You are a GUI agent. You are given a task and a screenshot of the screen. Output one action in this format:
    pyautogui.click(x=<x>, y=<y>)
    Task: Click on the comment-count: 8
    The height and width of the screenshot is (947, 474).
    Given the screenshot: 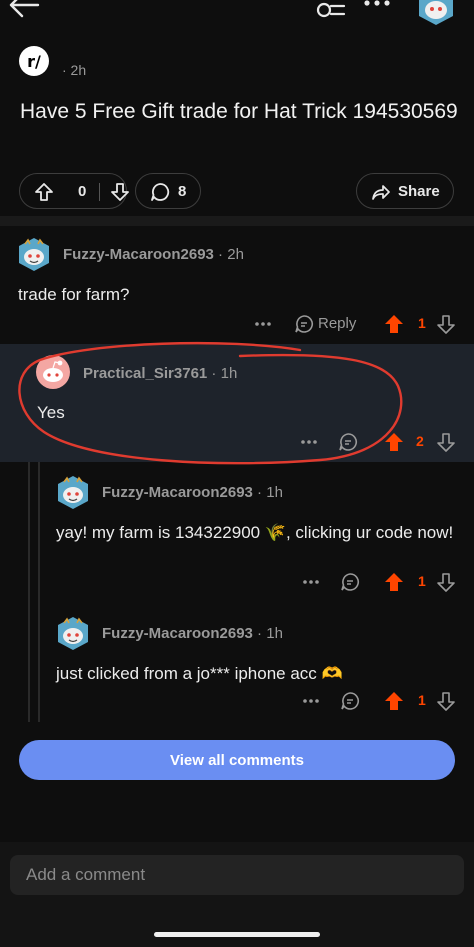 What is the action you would take?
    pyautogui.click(x=182, y=191)
    